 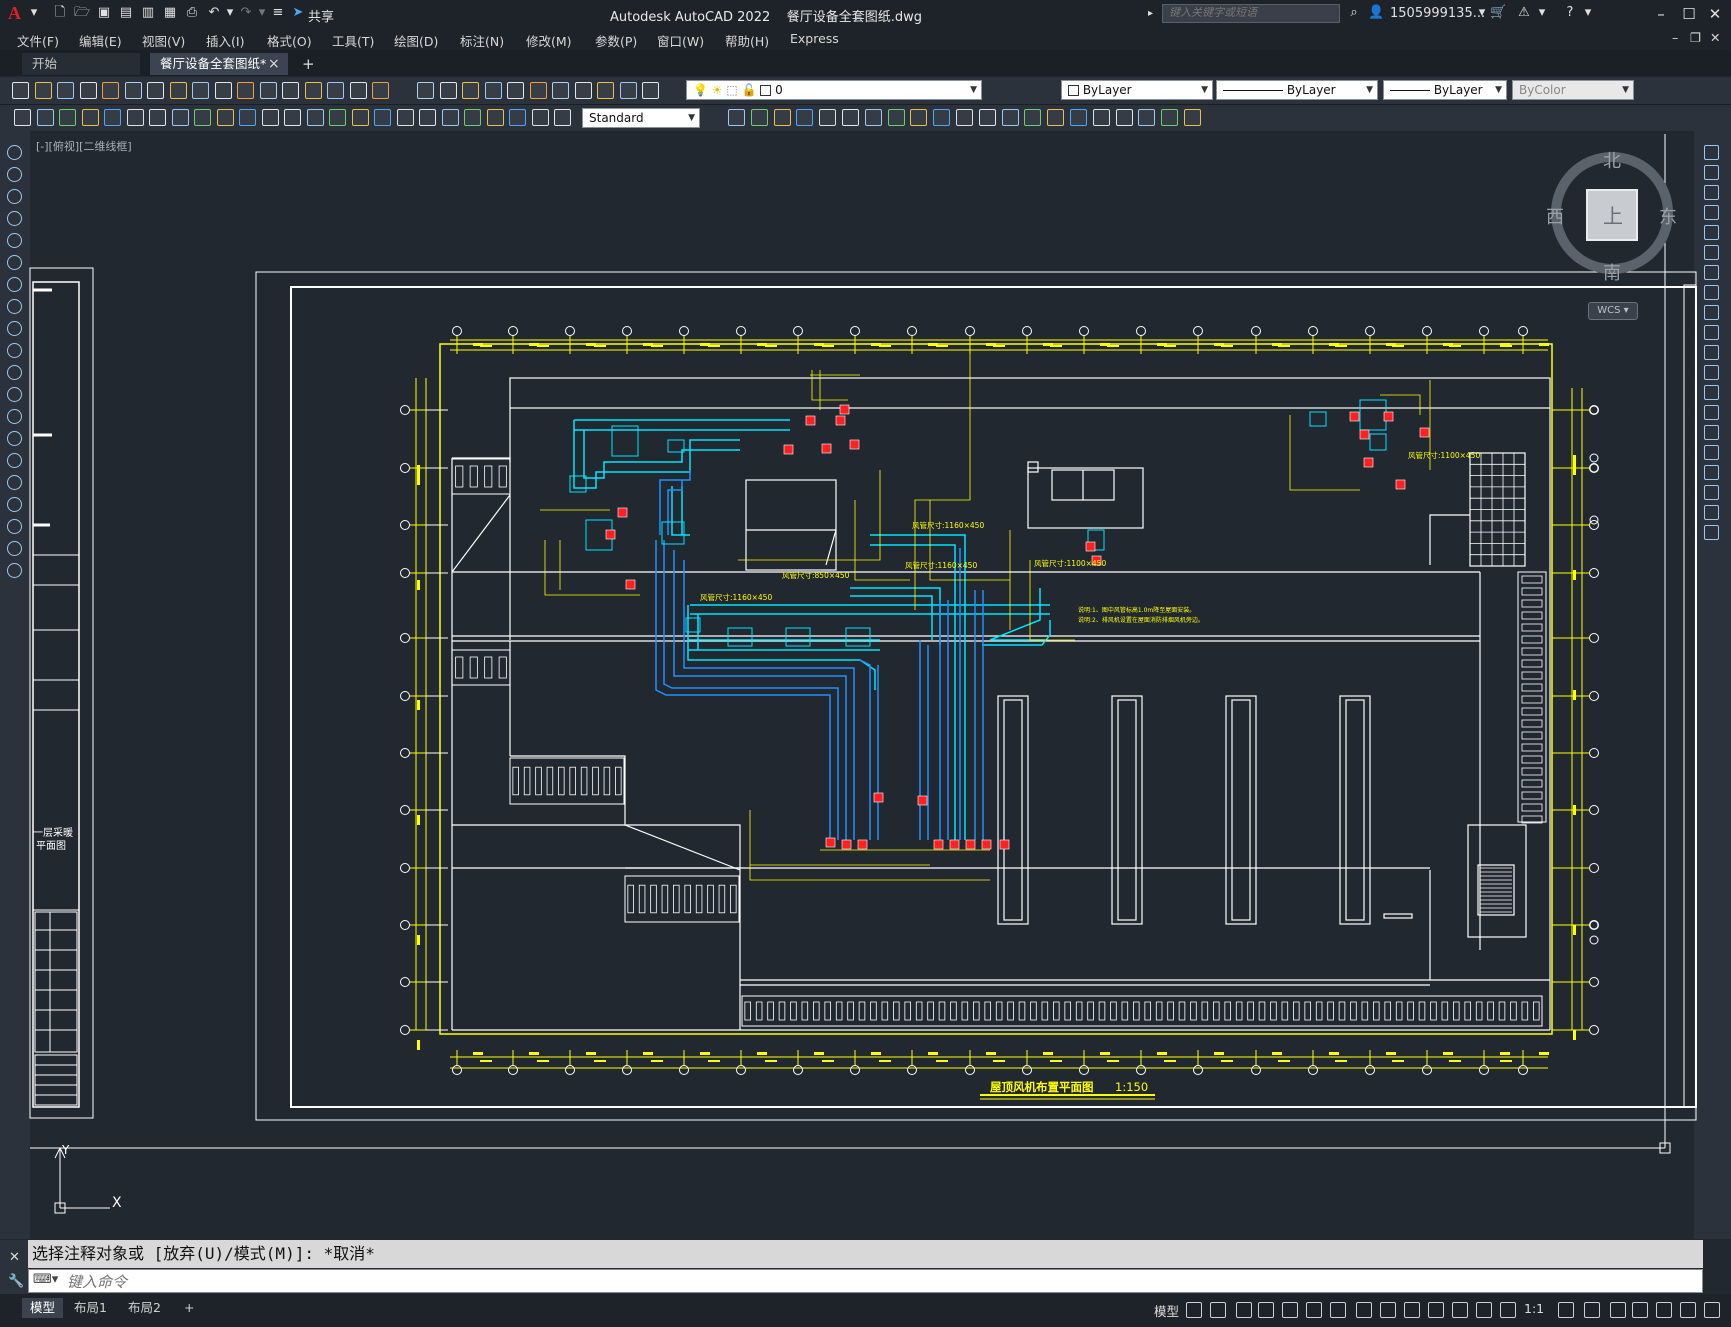 I want to click on left-sheet, so click(x=61, y=693).